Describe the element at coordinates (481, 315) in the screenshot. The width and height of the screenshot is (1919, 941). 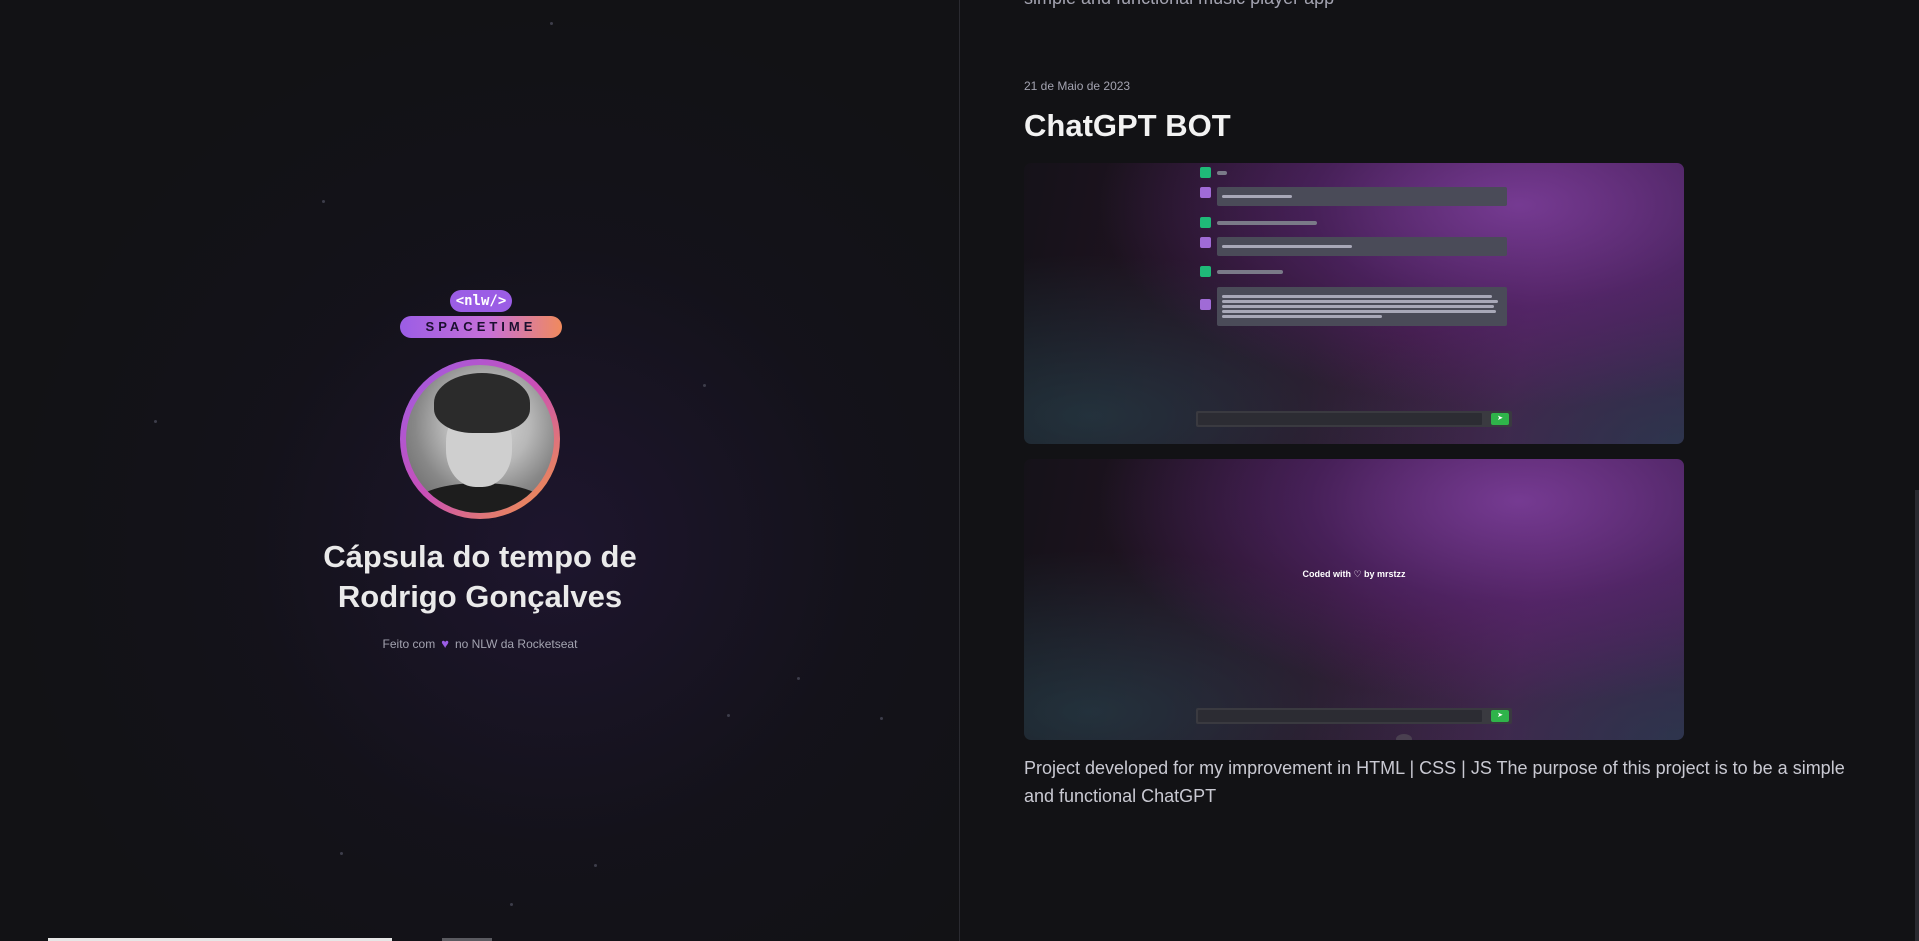
I see `spacetime-logo: <nlw/> SPACETIME` at that location.